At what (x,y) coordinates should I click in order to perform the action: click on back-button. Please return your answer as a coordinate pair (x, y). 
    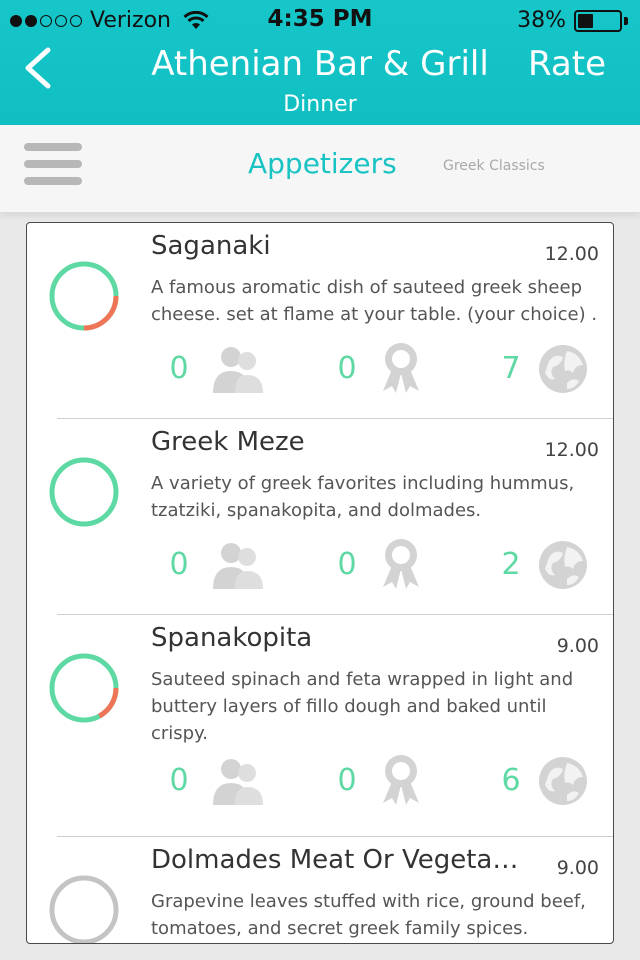
    Looking at the image, I should click on (38, 68).